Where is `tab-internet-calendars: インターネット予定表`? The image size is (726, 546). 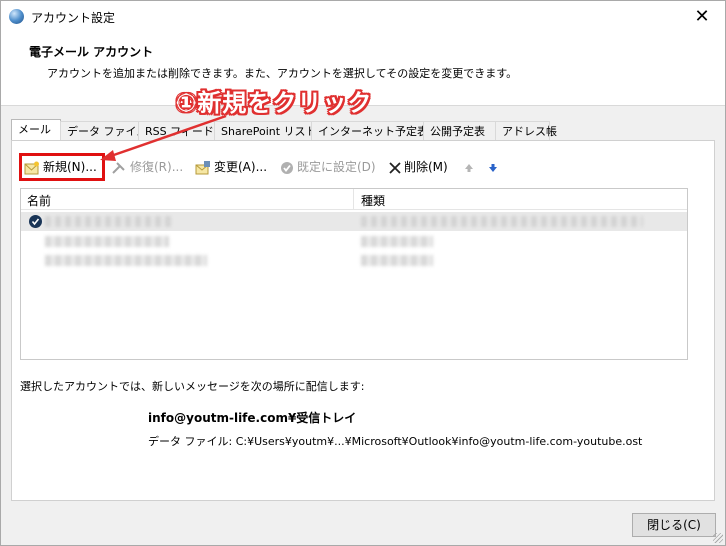 tab-internet-calendars: インターネット予定表 is located at coordinates (369, 130).